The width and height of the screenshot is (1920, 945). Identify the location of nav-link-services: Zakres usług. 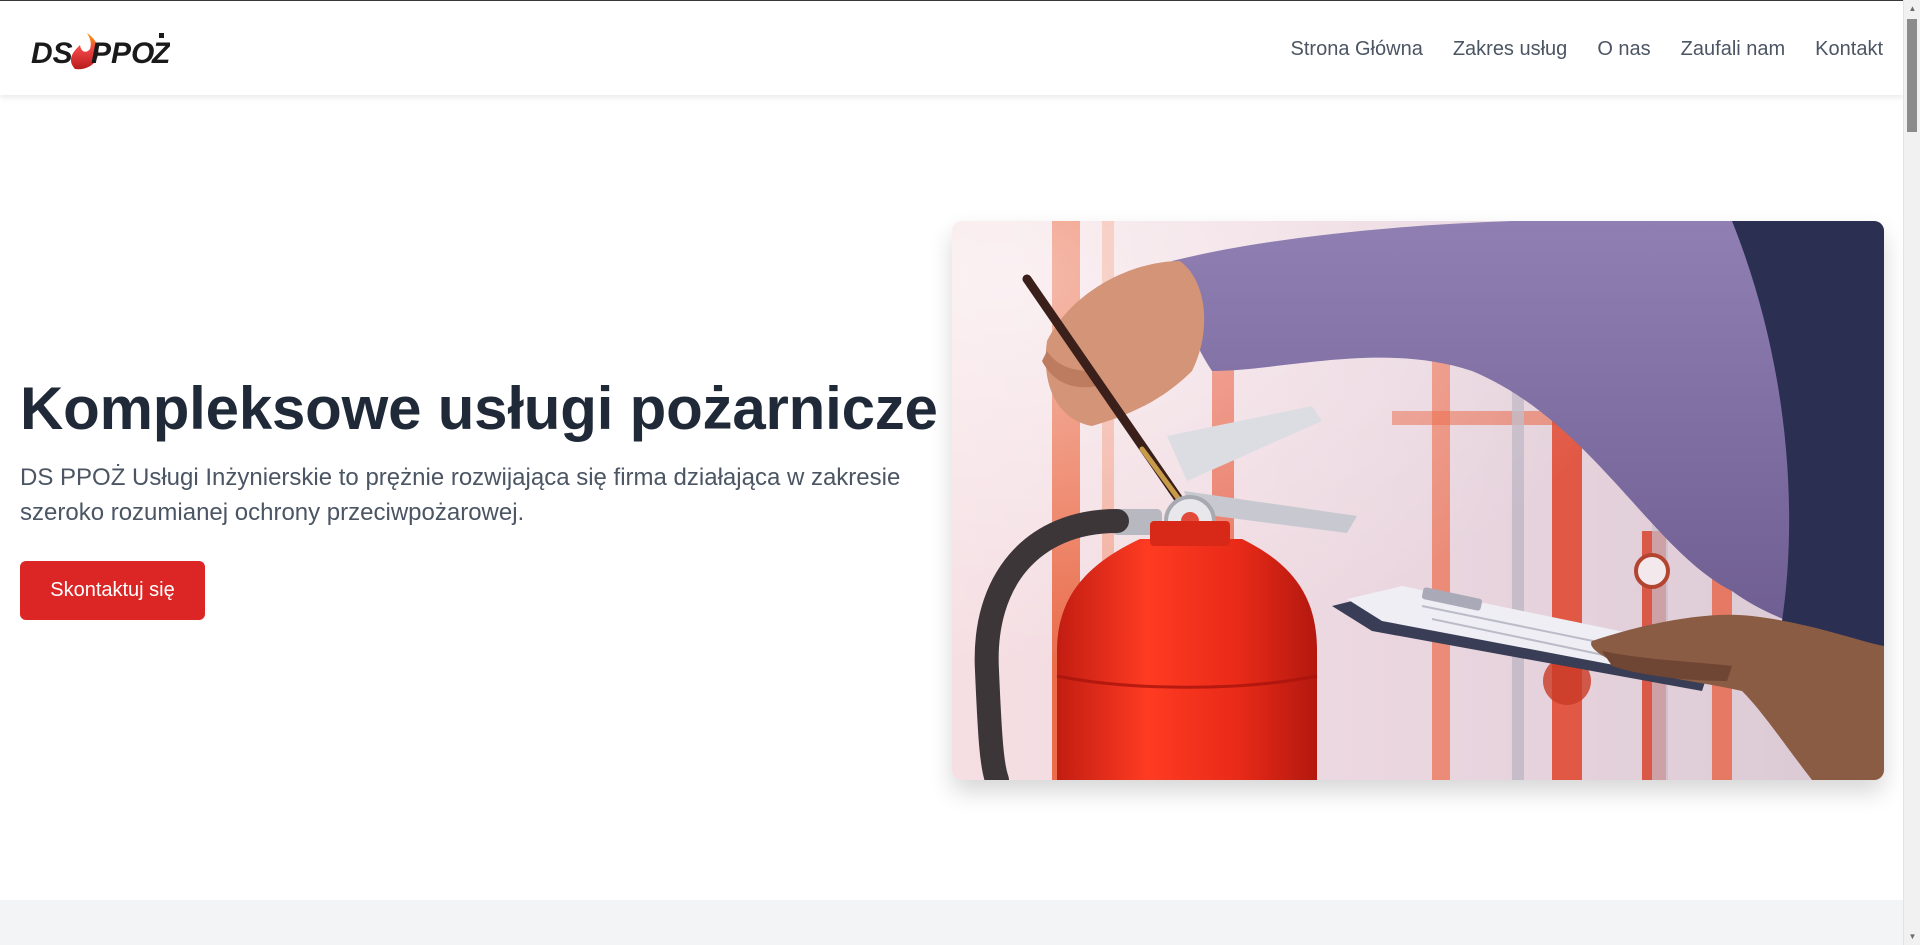
(1510, 49).